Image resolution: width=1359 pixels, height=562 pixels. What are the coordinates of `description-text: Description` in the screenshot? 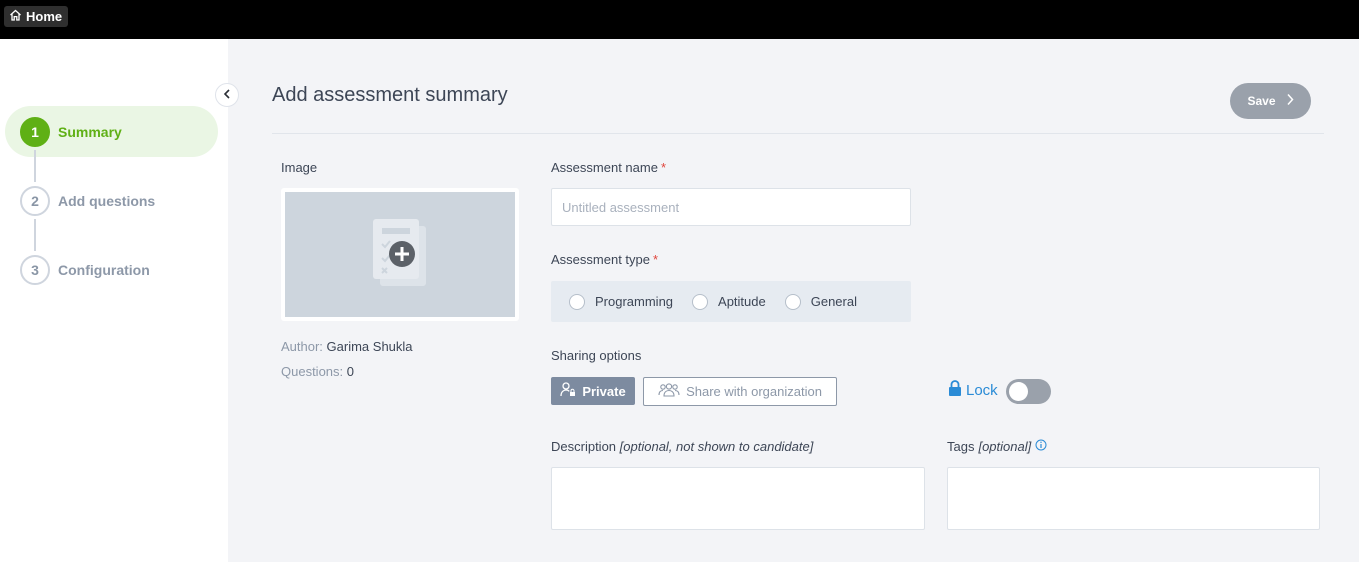 It's located at (584, 446).